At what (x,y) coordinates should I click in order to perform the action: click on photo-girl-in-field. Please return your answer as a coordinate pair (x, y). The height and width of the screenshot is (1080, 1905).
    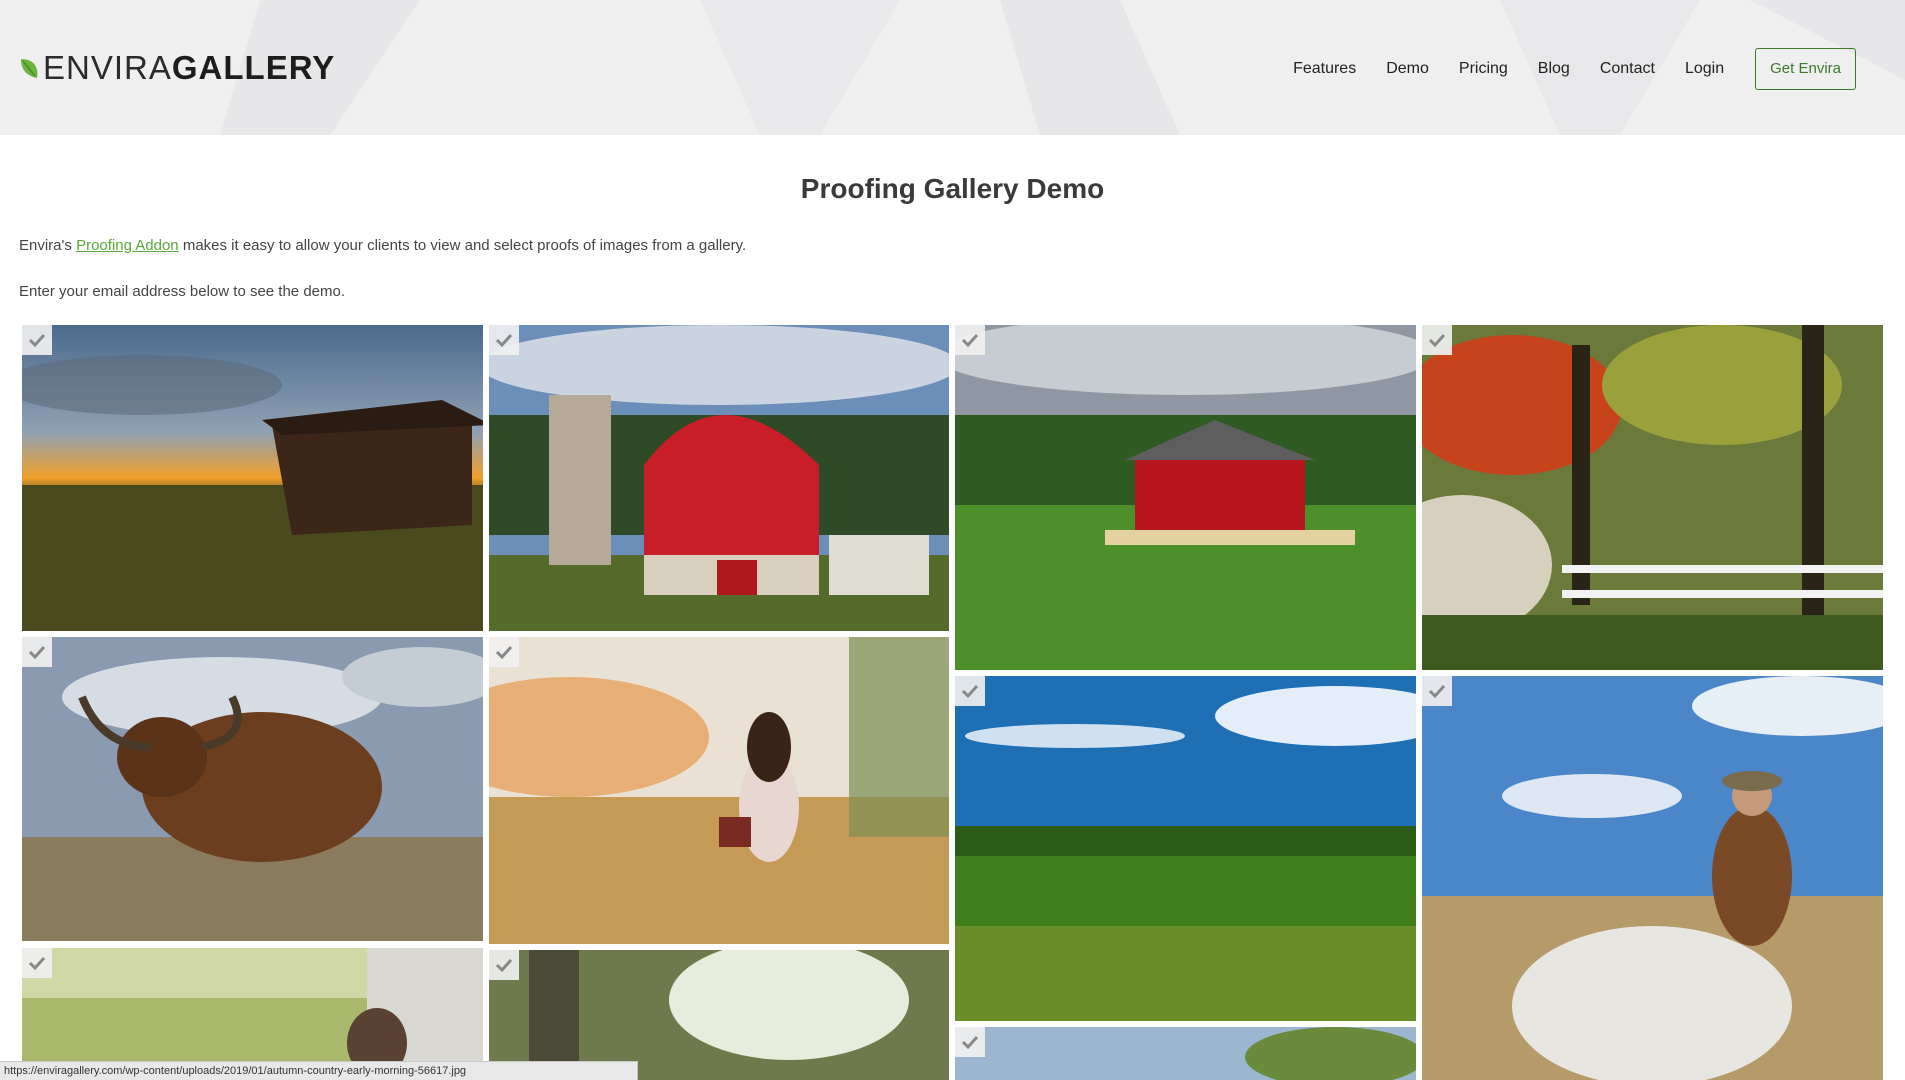
    Looking at the image, I should click on (719, 790).